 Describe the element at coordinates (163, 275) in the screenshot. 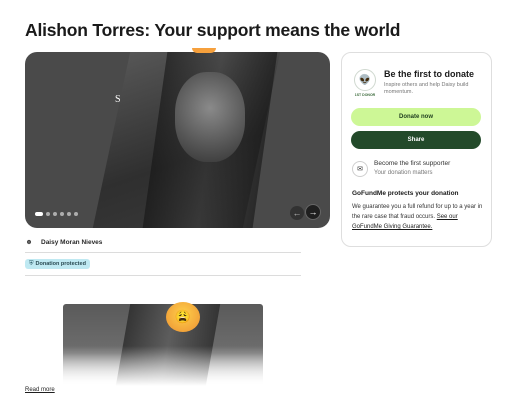

I see `divider` at that location.